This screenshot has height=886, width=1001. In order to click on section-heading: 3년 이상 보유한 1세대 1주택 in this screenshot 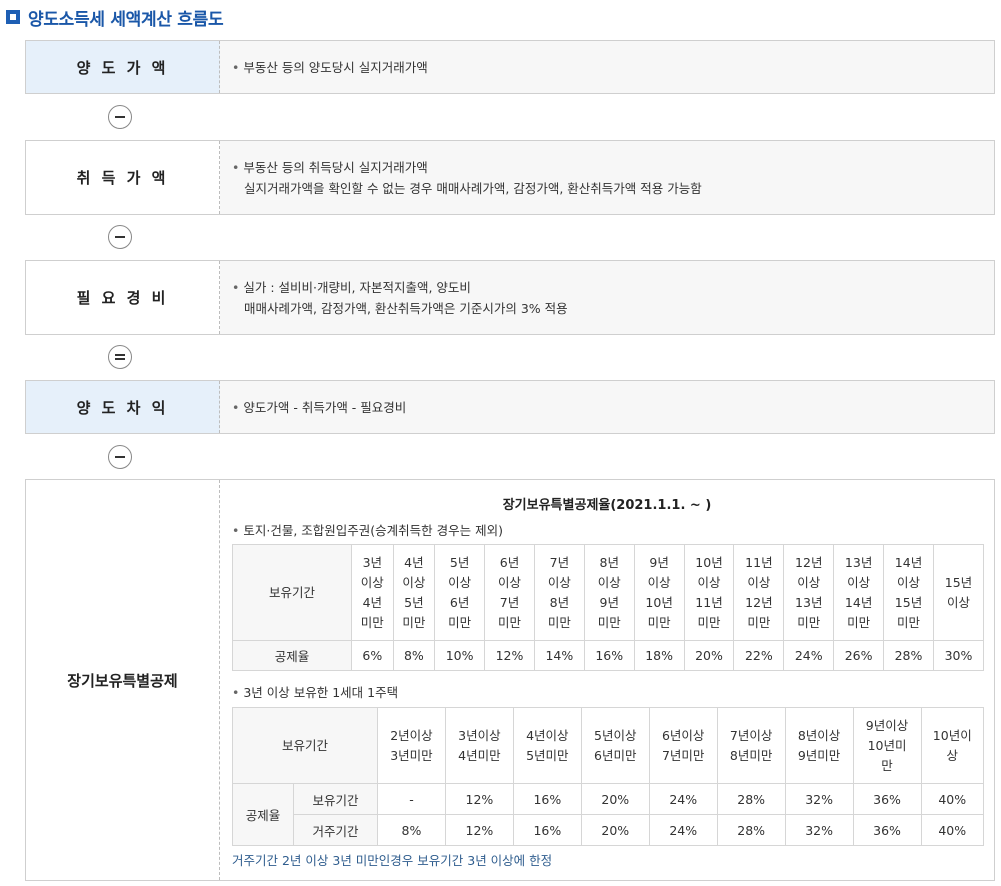, I will do `click(315, 691)`.